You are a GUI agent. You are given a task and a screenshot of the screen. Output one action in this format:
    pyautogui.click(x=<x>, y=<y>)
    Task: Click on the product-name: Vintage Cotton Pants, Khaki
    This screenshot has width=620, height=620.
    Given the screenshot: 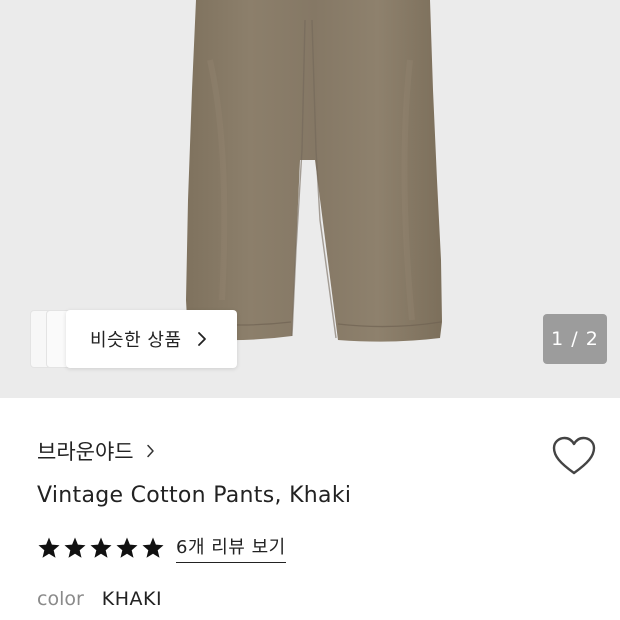 What is the action you would take?
    pyautogui.click(x=194, y=495)
    